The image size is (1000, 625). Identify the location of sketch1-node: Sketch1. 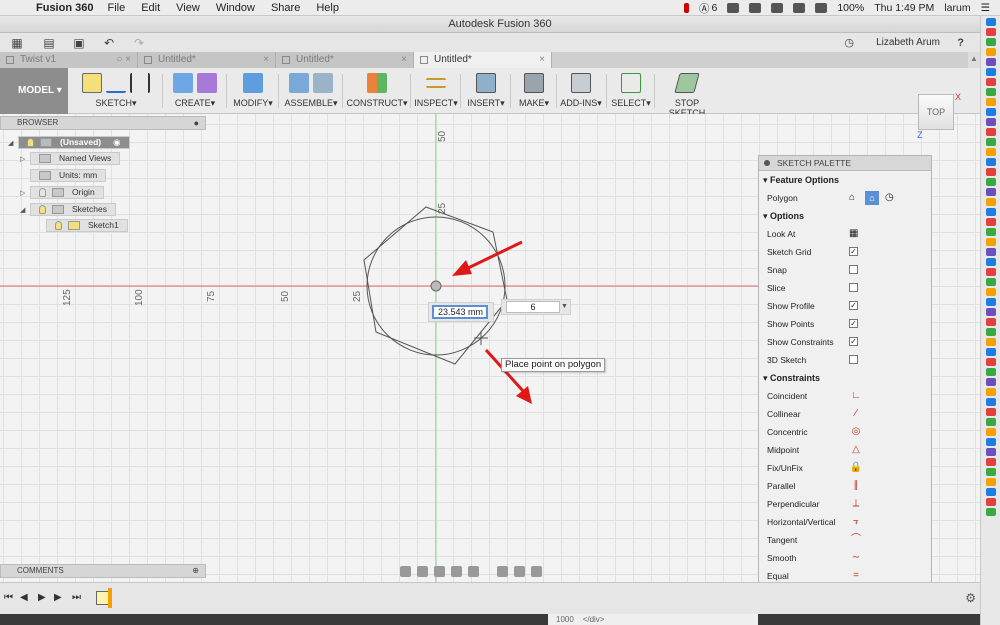
(87, 225).